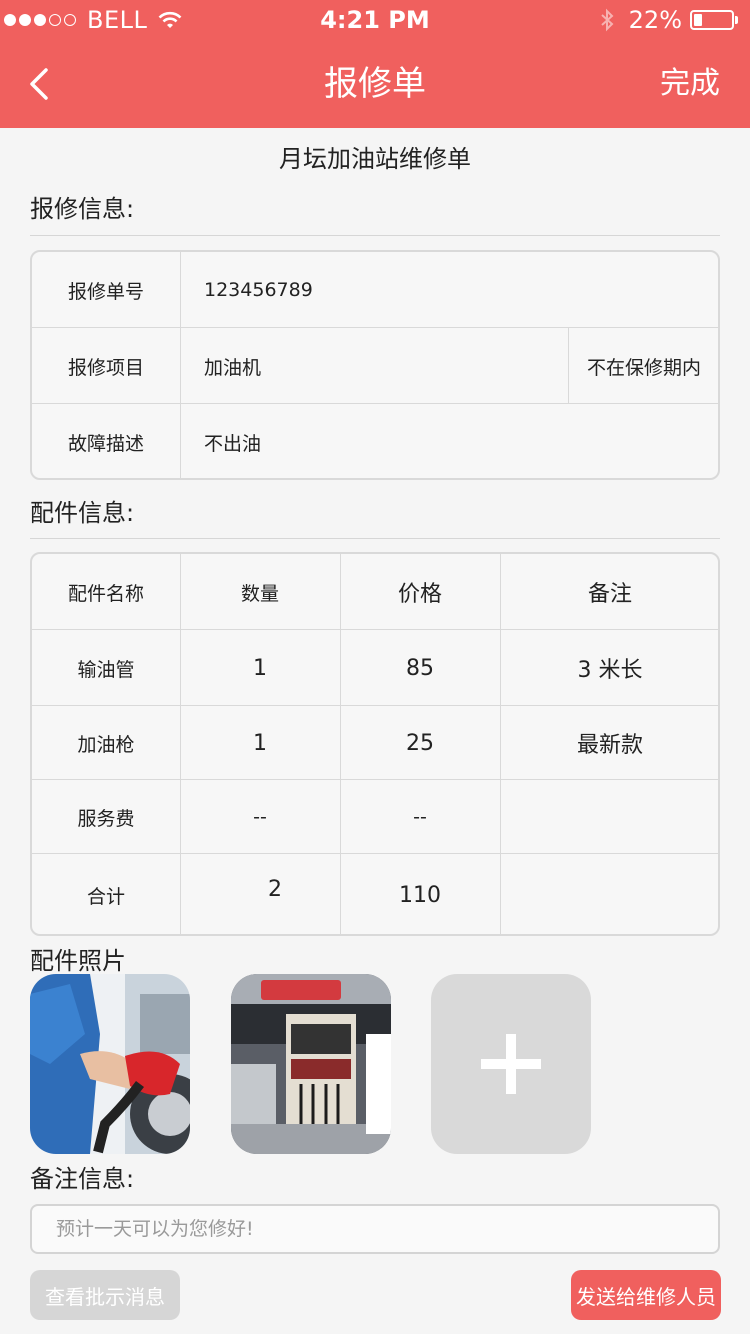 This screenshot has height=1334, width=750. What do you see at coordinates (643, 367) in the screenshot?
I see `warranty-status: 不在保修期内` at bounding box center [643, 367].